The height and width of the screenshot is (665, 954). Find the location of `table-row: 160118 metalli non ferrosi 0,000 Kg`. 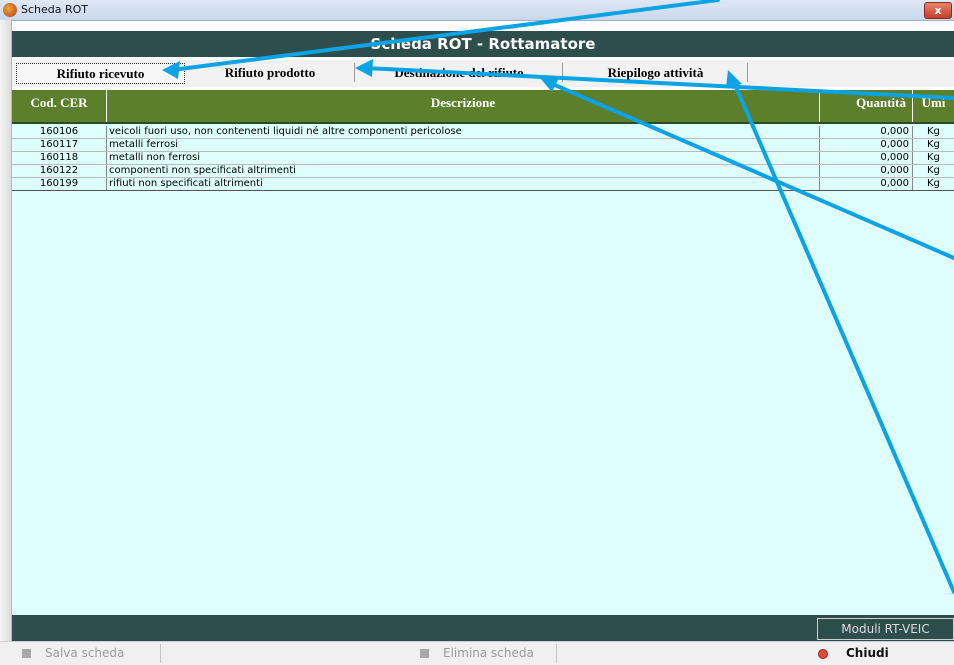

table-row: 160118 metalli non ferrosi 0,000 Kg is located at coordinates (483, 158).